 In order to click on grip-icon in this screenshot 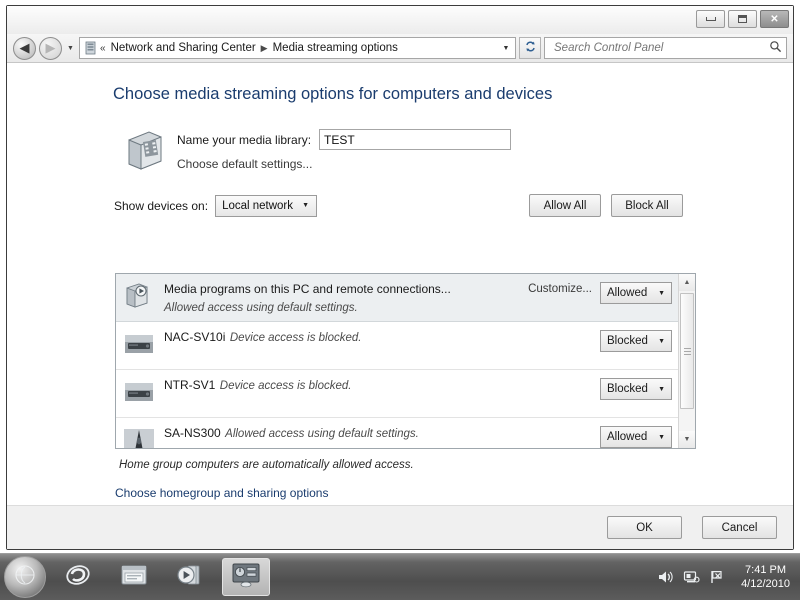, I will do `click(687, 351)`.